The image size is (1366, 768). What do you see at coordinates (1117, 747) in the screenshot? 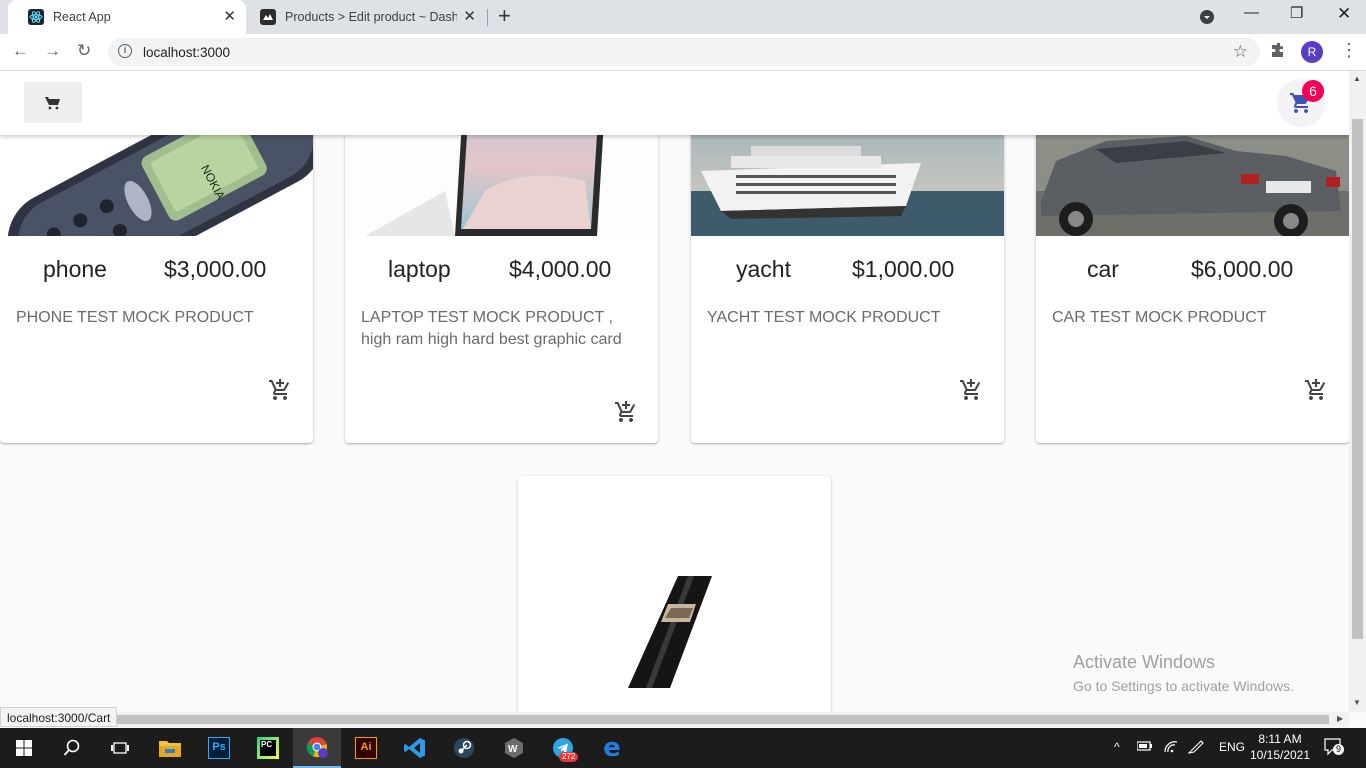
I see `show-hidden-icons-icon: ^` at bounding box center [1117, 747].